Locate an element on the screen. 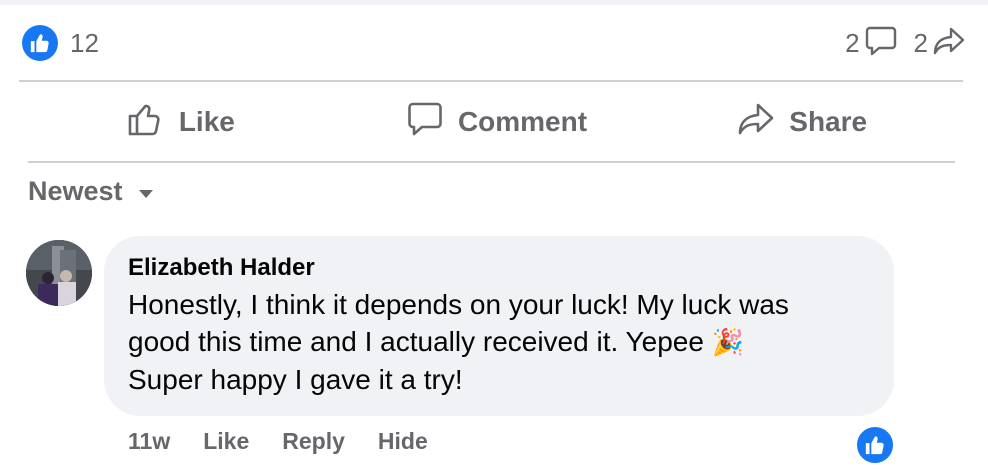 The width and height of the screenshot is (988, 472). comment-like-reaction-icon is located at coordinates (875, 445).